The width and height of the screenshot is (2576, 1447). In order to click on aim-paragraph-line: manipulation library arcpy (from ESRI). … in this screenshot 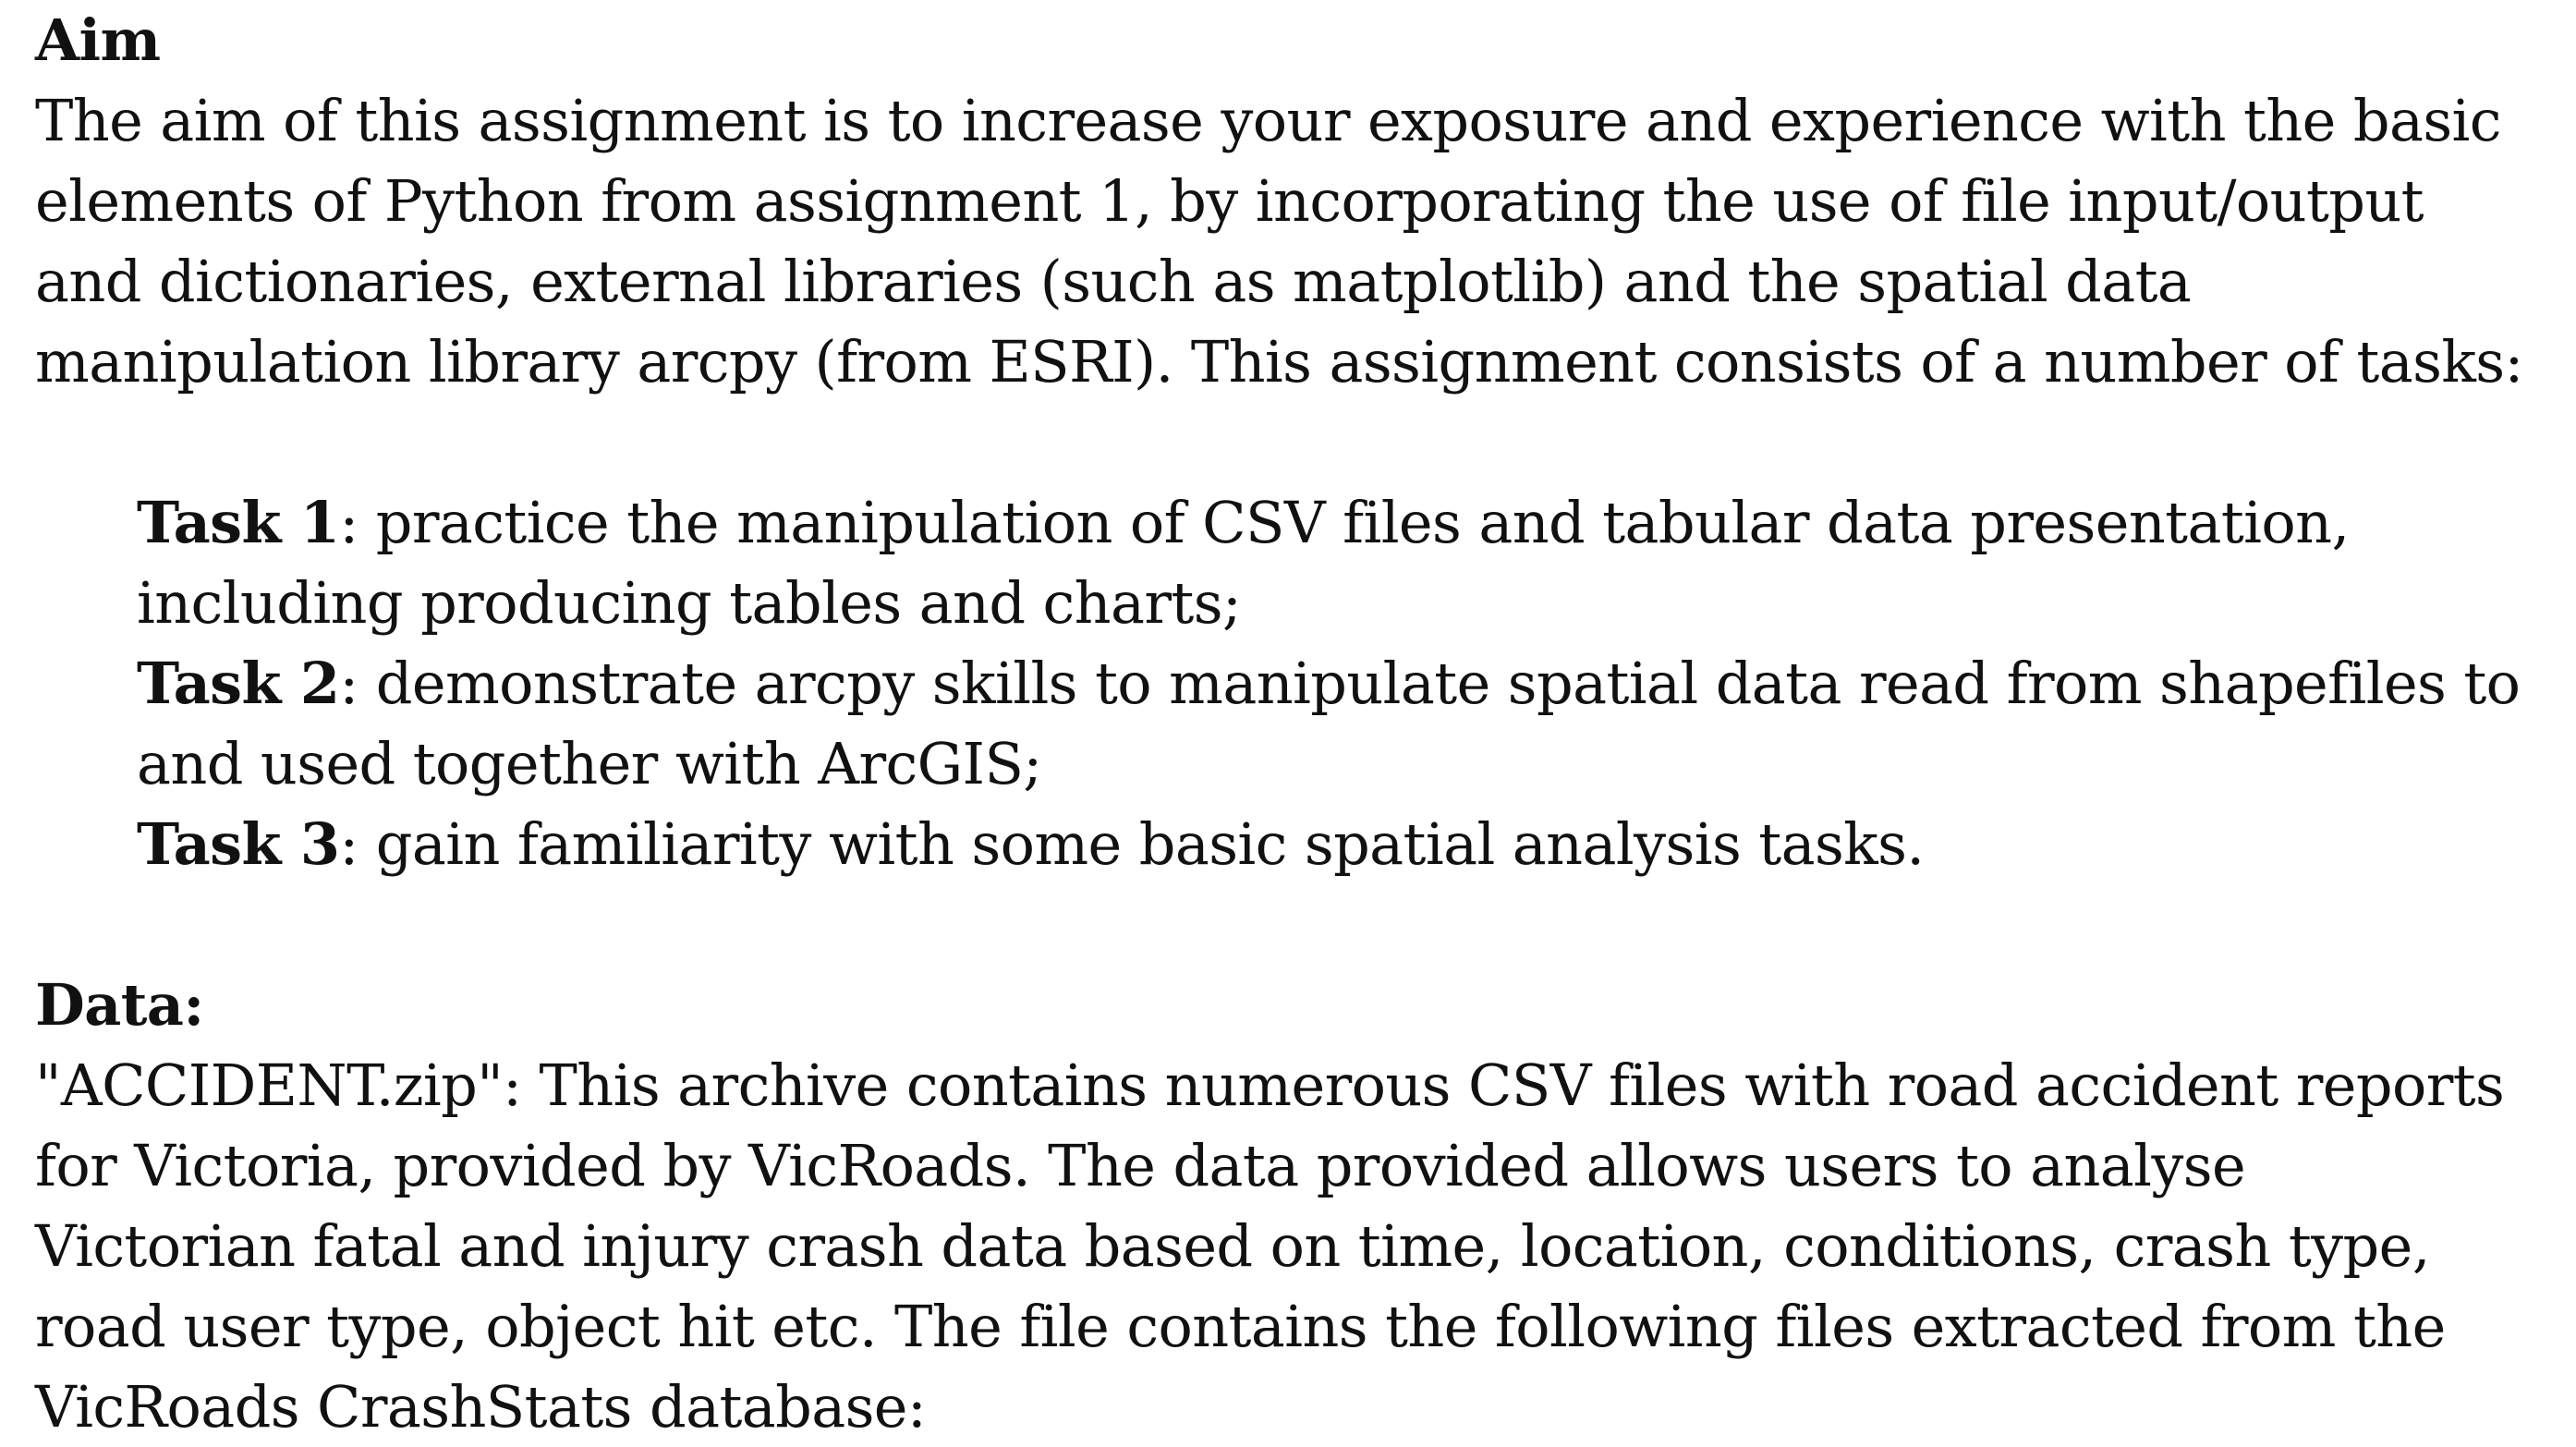, I will do `click(1279, 361)`.